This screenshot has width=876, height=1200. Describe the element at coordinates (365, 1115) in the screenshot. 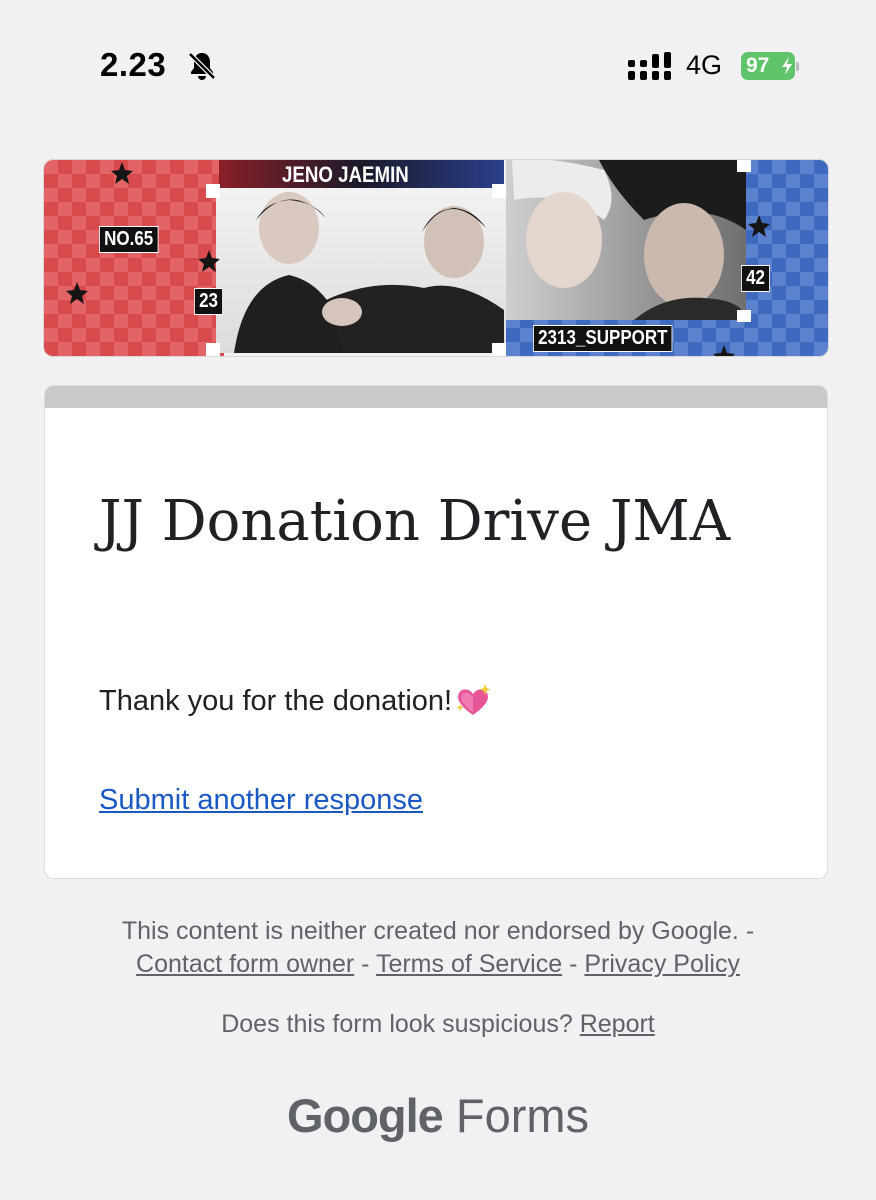

I see `google-wordmark: Google` at that location.